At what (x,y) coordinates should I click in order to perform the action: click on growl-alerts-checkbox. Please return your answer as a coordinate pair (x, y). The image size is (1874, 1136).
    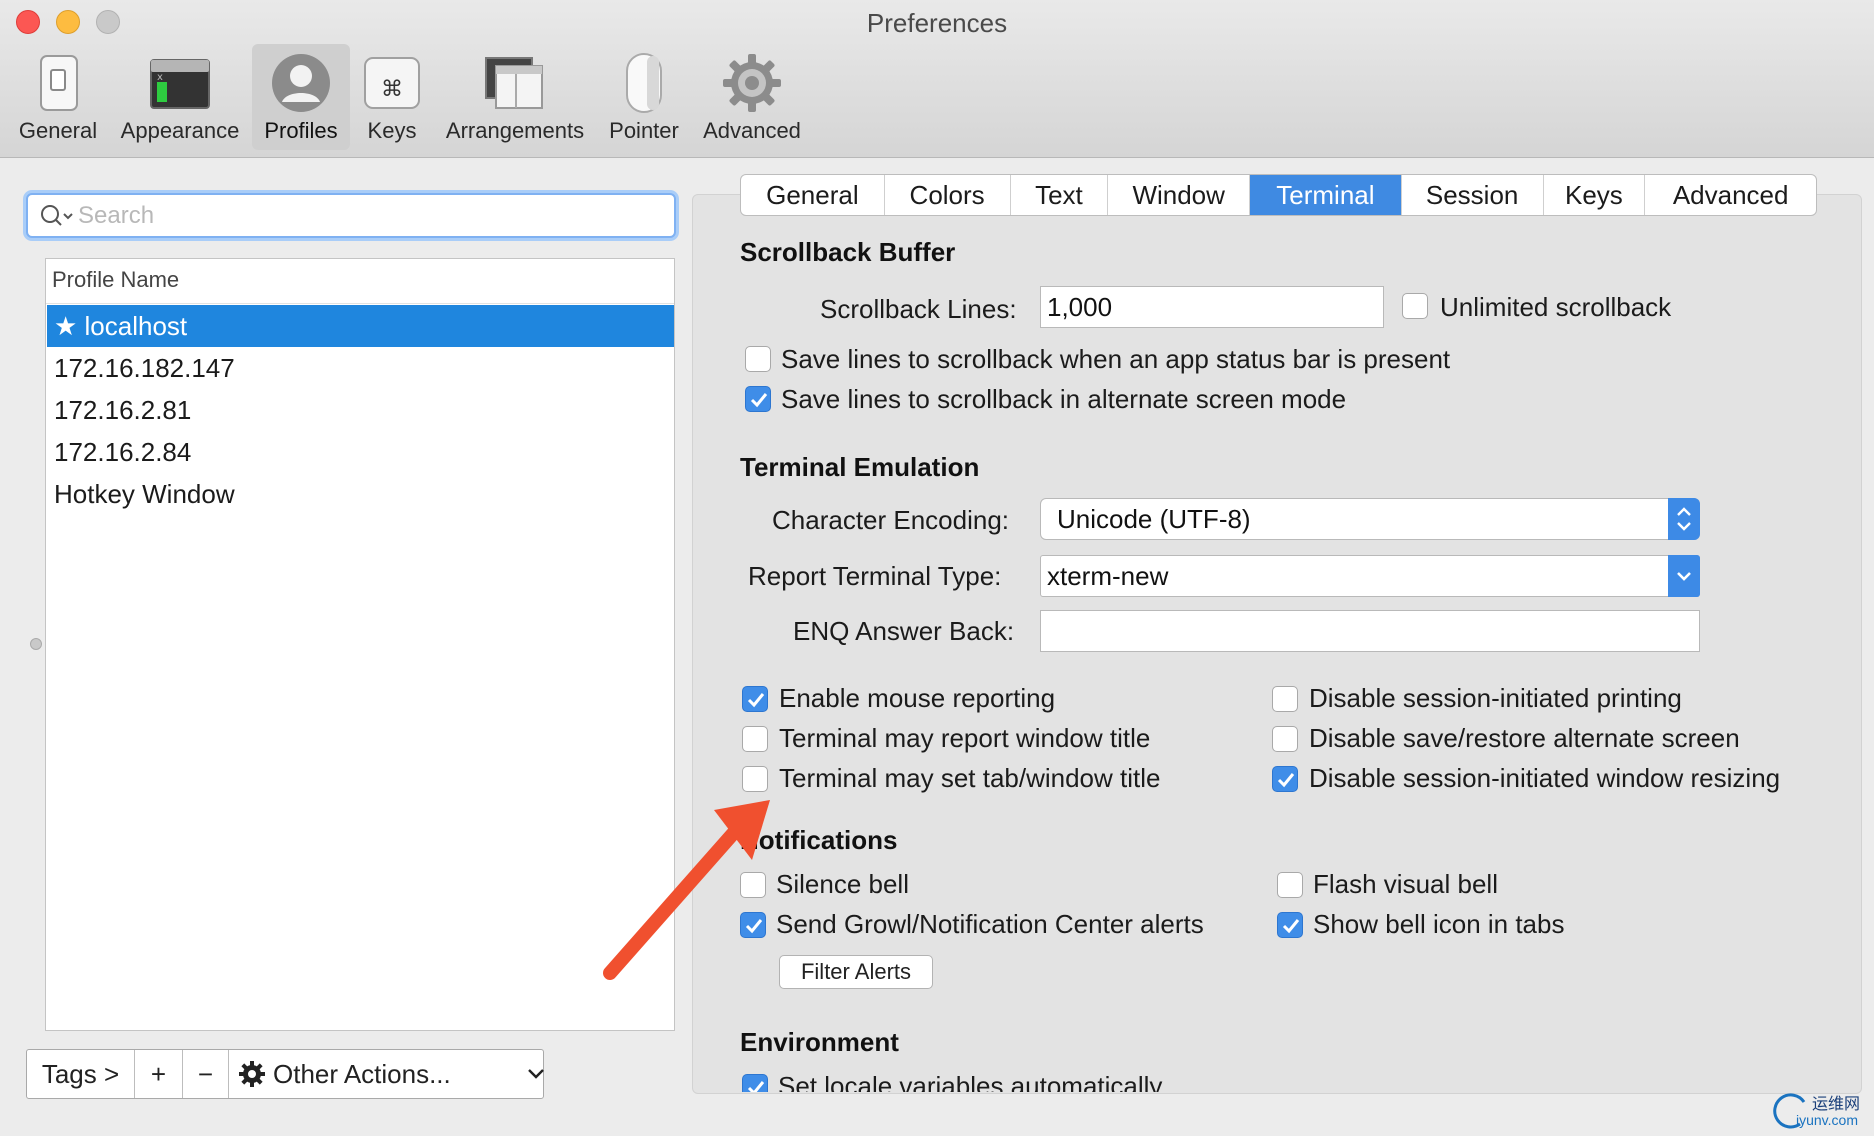
    Looking at the image, I should click on (753, 925).